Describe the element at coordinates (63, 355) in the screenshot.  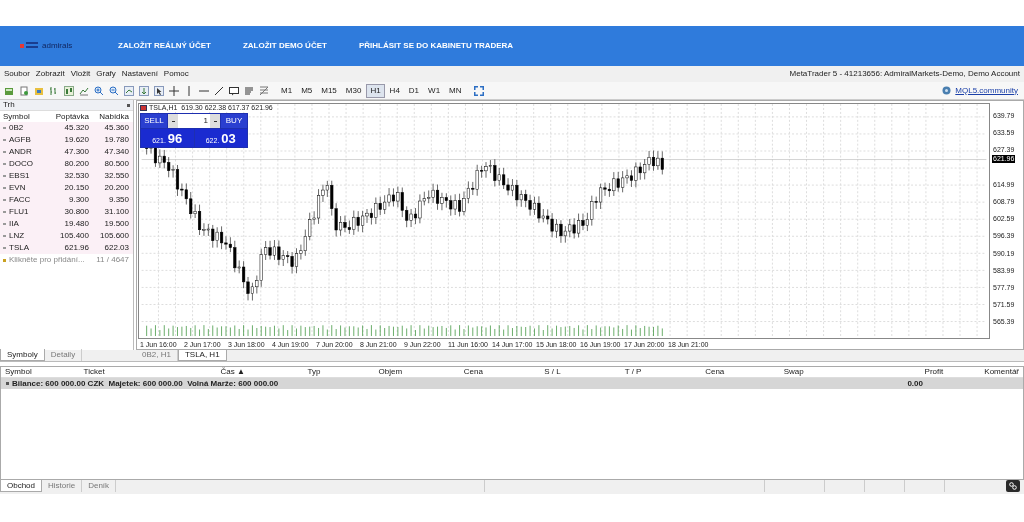
I see `tab: Detaily` at that location.